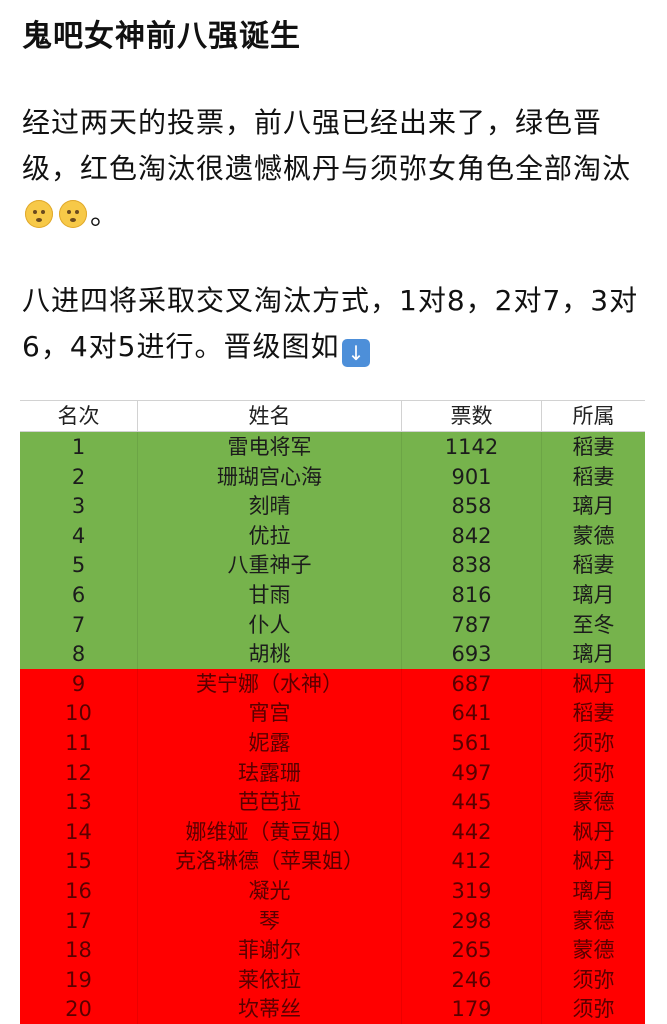  I want to click on votes-cell: 265, so click(472, 950).